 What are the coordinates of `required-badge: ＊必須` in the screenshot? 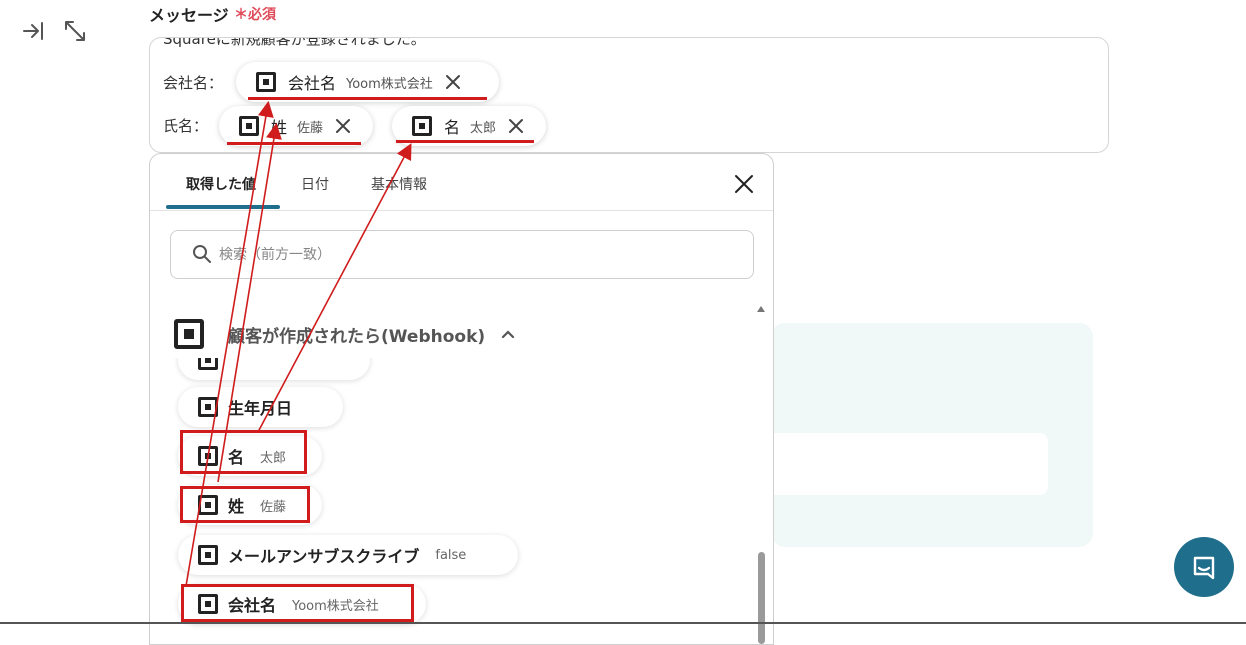 It's located at (255, 14).